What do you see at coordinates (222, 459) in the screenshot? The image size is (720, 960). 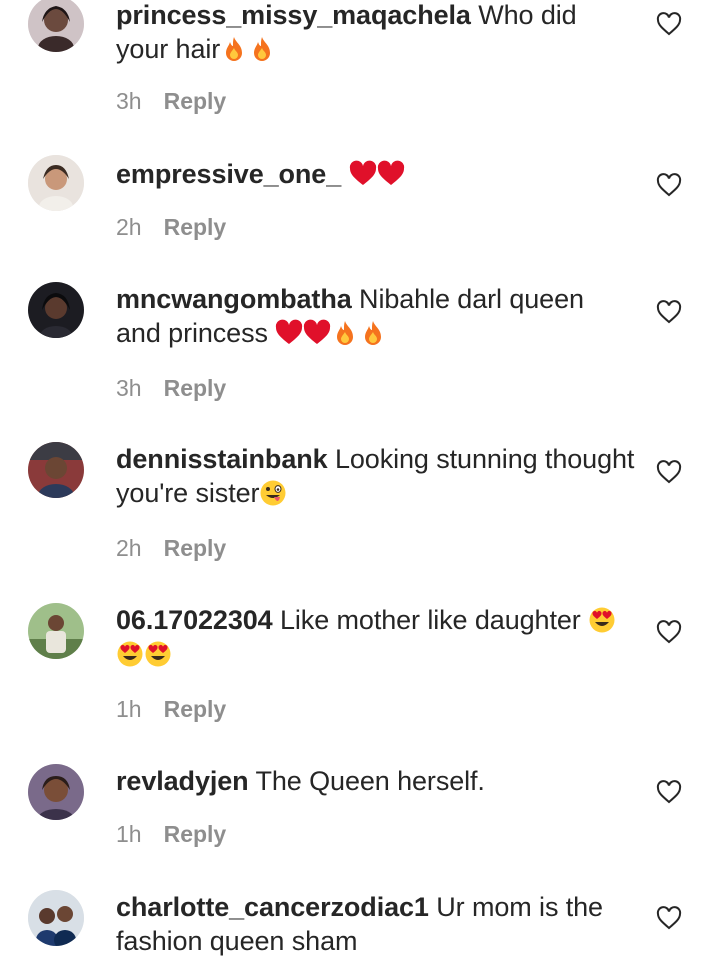 I see `comment-username: dennisstainbank` at bounding box center [222, 459].